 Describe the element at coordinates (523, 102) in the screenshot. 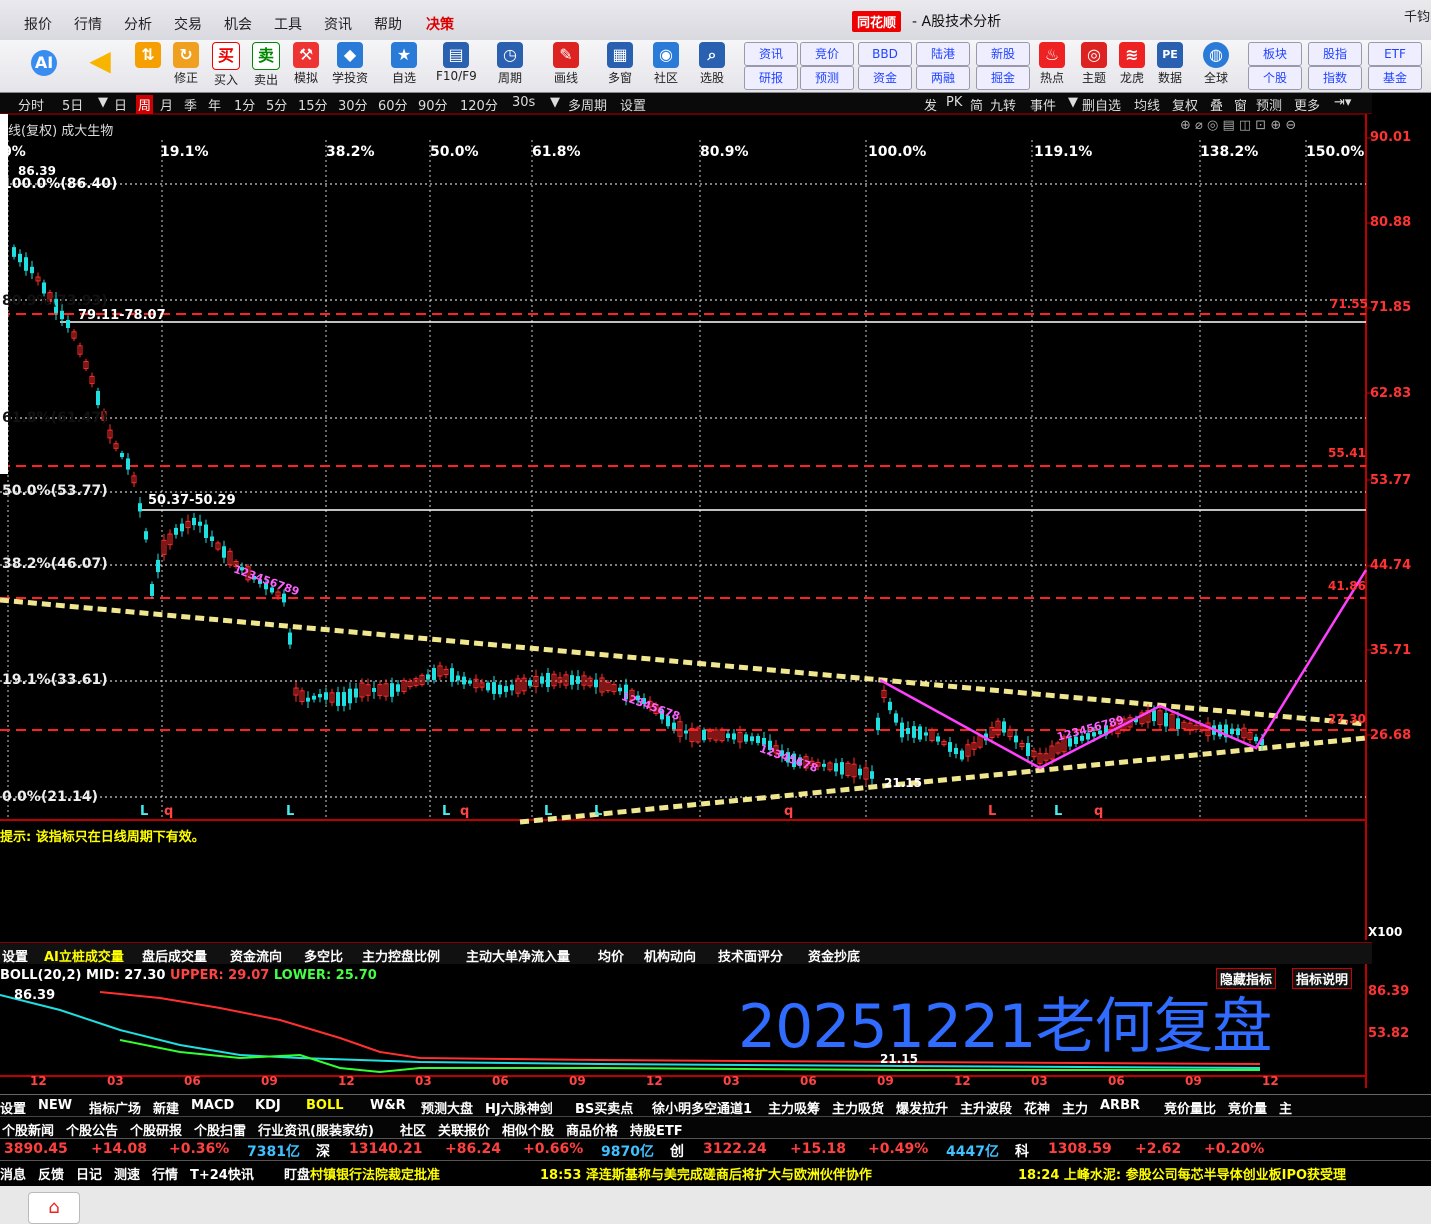

I see `period-30s: 30s` at that location.